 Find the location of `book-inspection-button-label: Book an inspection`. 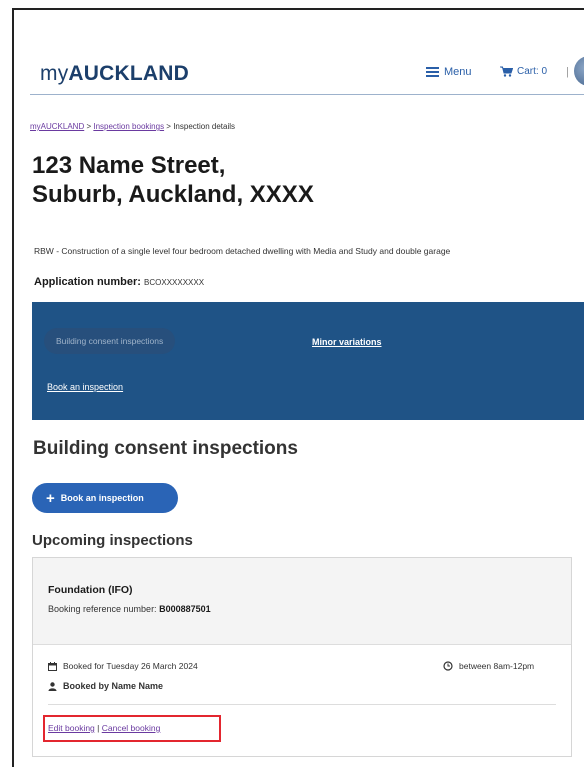

book-inspection-button-label: Book an inspection is located at coordinates (102, 498).